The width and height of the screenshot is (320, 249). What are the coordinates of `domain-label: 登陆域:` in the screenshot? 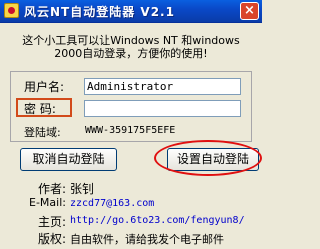 It's located at (42, 132).